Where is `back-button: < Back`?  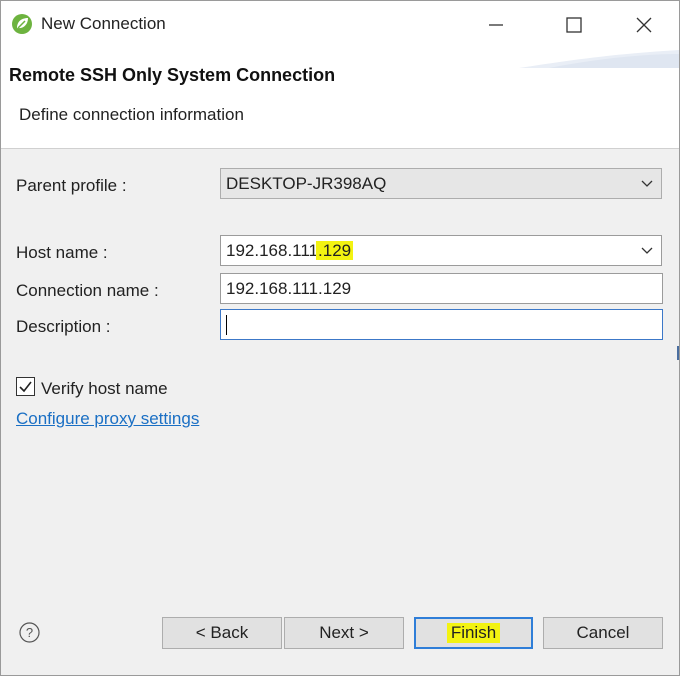 back-button: < Back is located at coordinates (222, 633).